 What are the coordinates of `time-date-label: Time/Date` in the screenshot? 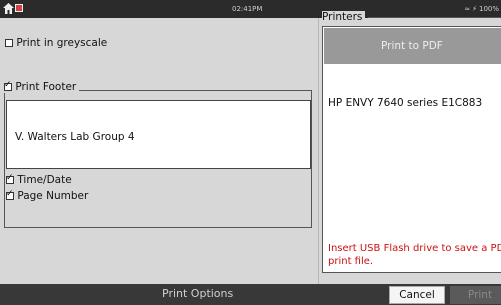 It's located at (44, 180).